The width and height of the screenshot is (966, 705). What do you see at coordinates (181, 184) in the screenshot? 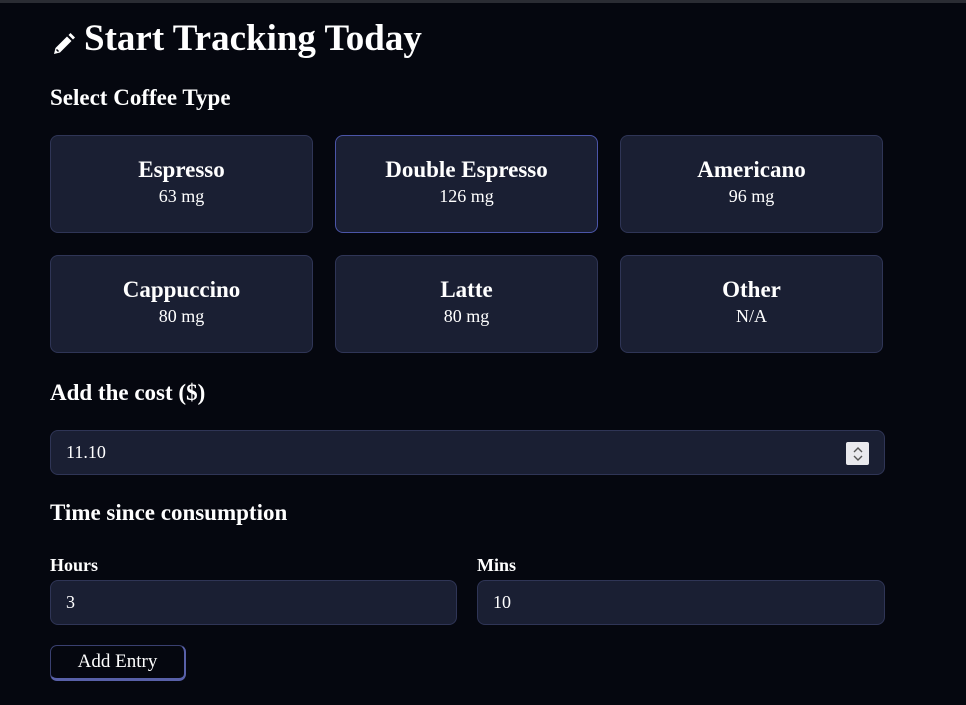
I see `coffee-card-espresso: Espresso 63 mg` at bounding box center [181, 184].